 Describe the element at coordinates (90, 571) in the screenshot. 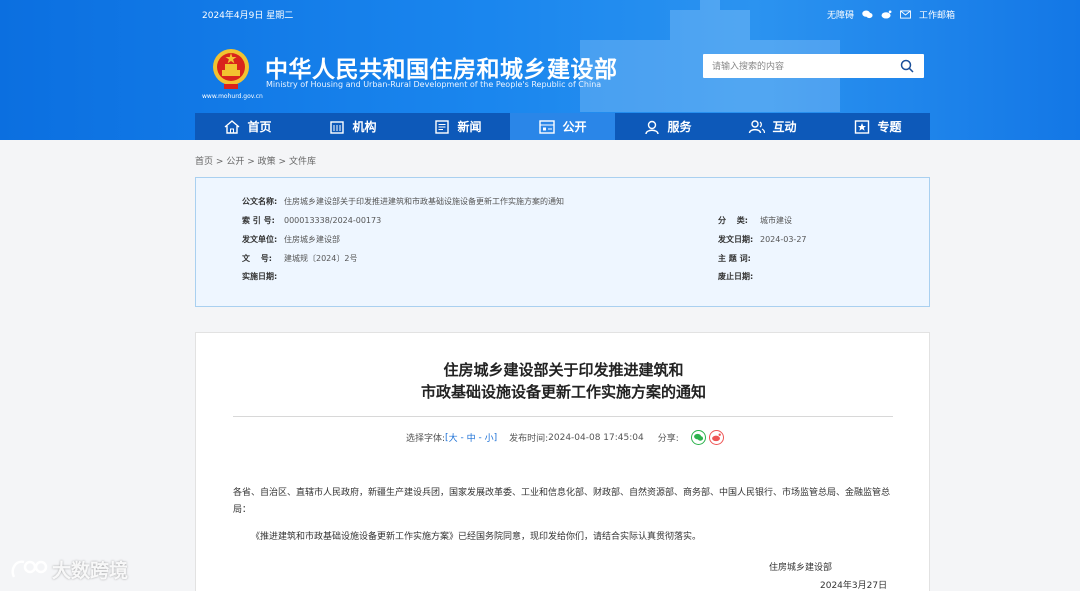

I see `watermark-text: 大数跨境` at that location.